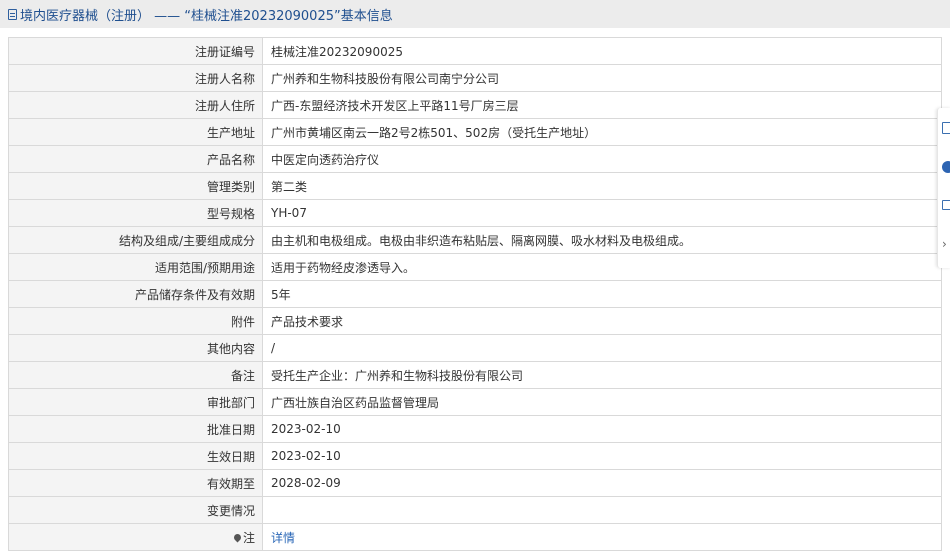 This screenshot has height=554, width=950. What do you see at coordinates (946, 244) in the screenshot?
I see `collapse-arrow-icon: ›` at bounding box center [946, 244].